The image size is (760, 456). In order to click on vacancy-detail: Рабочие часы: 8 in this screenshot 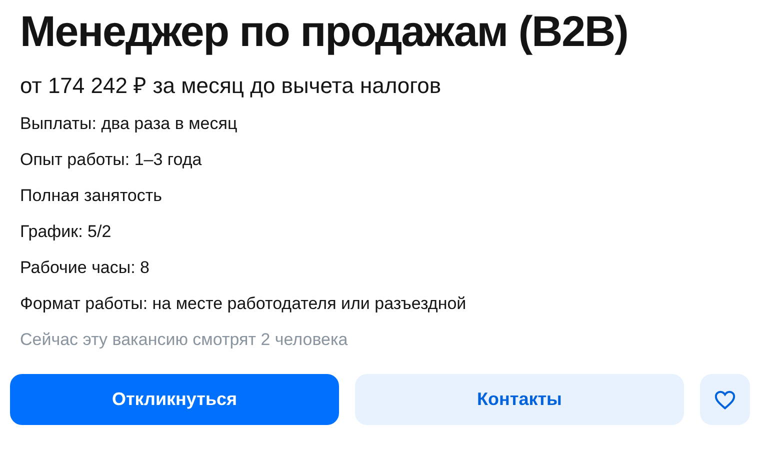, I will do `click(85, 268)`.